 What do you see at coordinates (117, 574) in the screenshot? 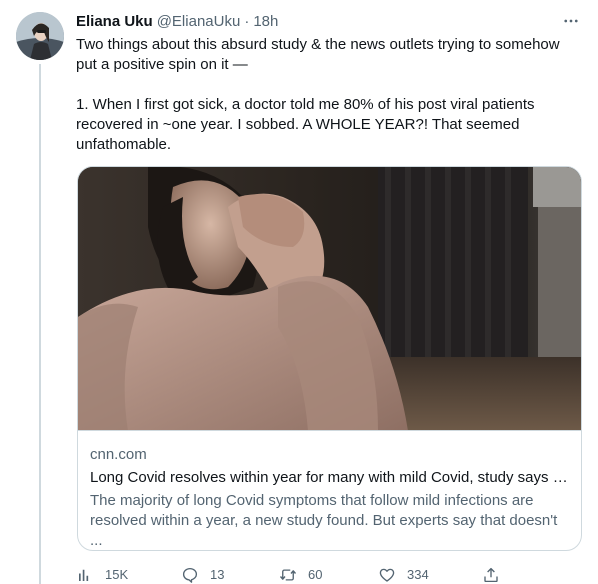
I see `views-count: 15K` at bounding box center [117, 574].